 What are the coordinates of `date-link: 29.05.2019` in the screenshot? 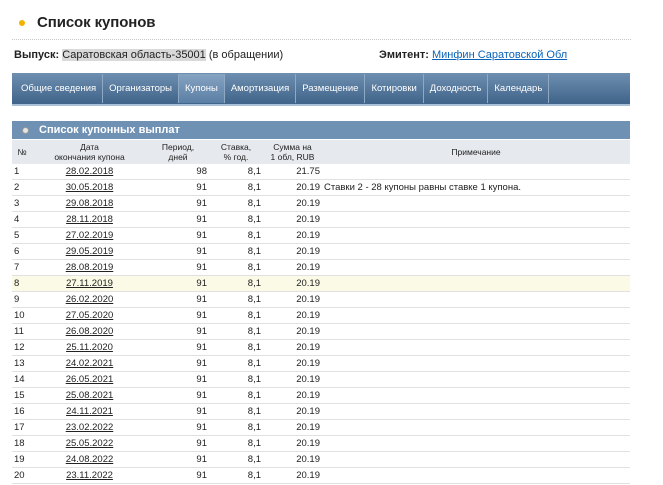 It's located at (90, 251).